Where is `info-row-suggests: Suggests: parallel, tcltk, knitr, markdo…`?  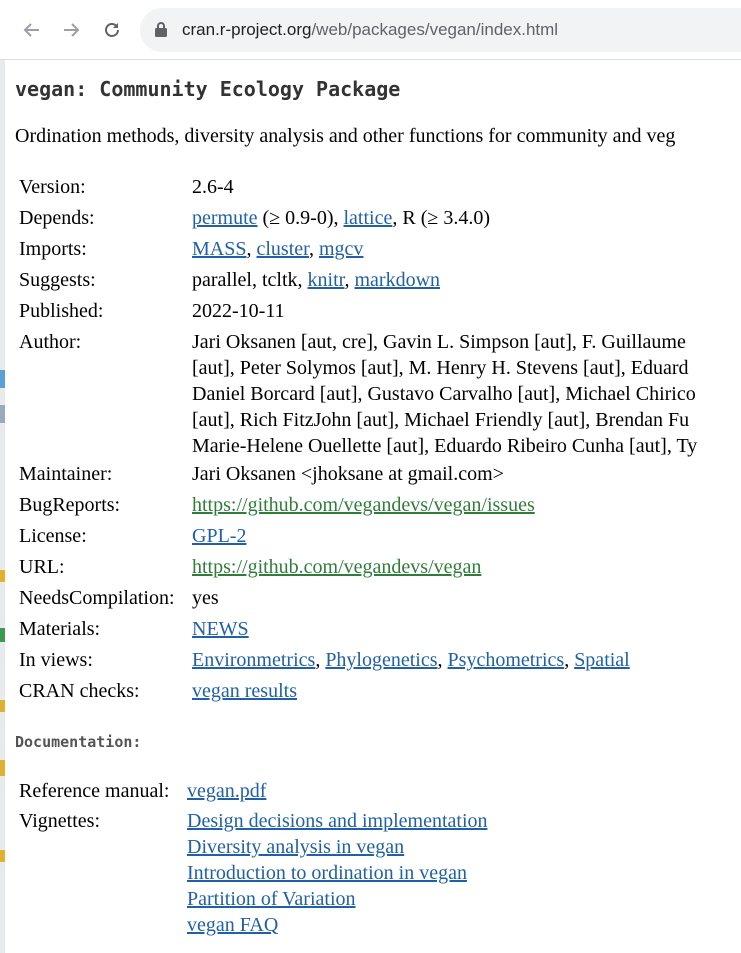 info-row-suggests: Suggests: parallel, tcltk, knitr, markdo… is located at coordinates (358, 282).